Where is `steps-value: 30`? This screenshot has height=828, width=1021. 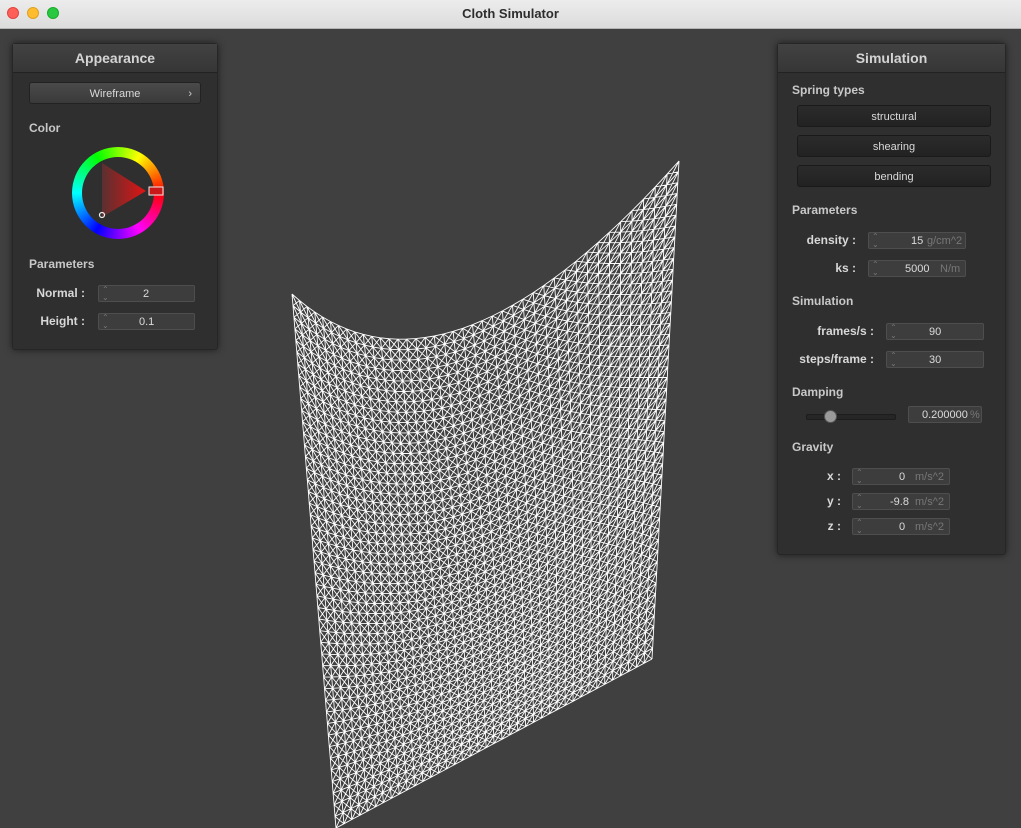 steps-value: 30 is located at coordinates (935, 360).